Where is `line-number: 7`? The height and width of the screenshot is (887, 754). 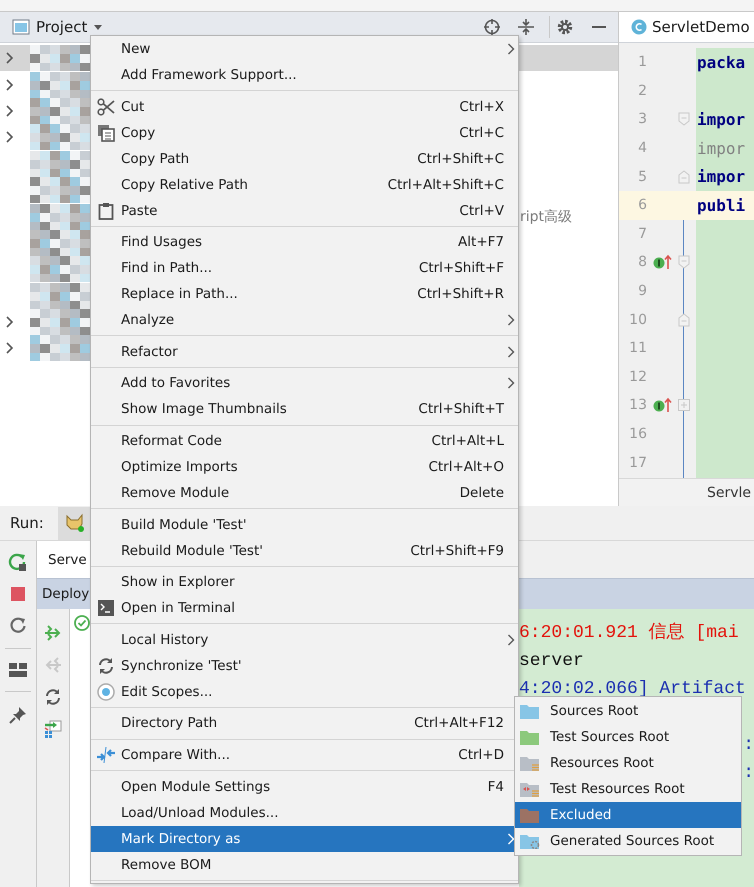
line-number: 7 is located at coordinates (642, 234).